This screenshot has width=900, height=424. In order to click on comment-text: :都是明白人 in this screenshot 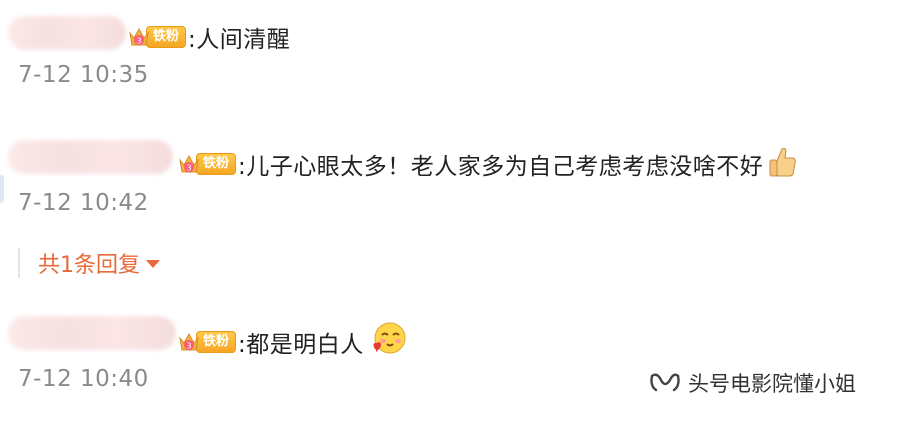, I will do `click(301, 345)`.